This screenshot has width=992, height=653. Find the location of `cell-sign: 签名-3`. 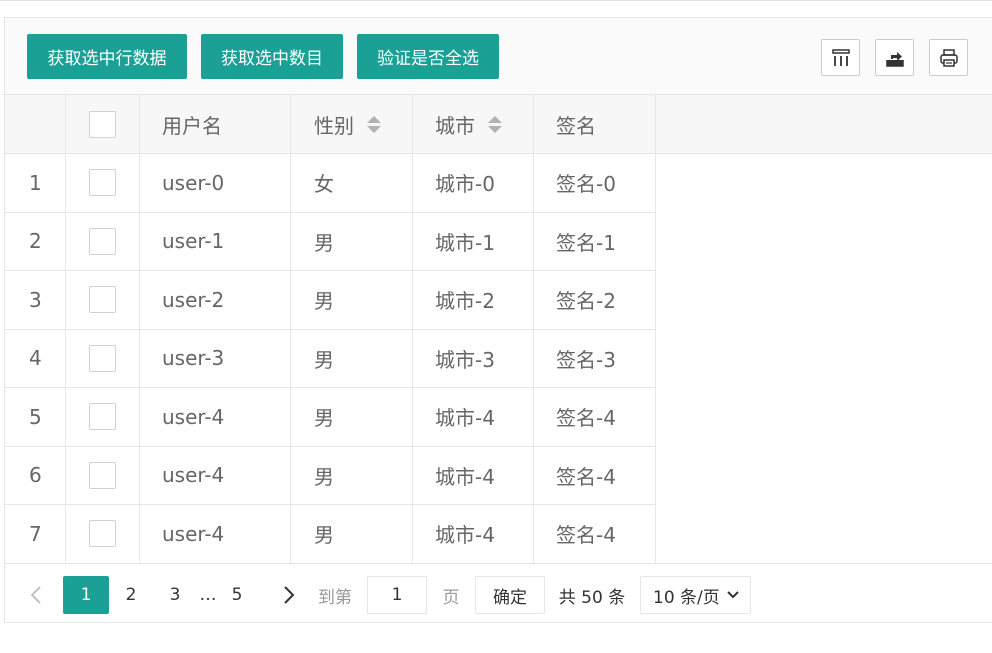

cell-sign: 签名-3 is located at coordinates (595, 358).